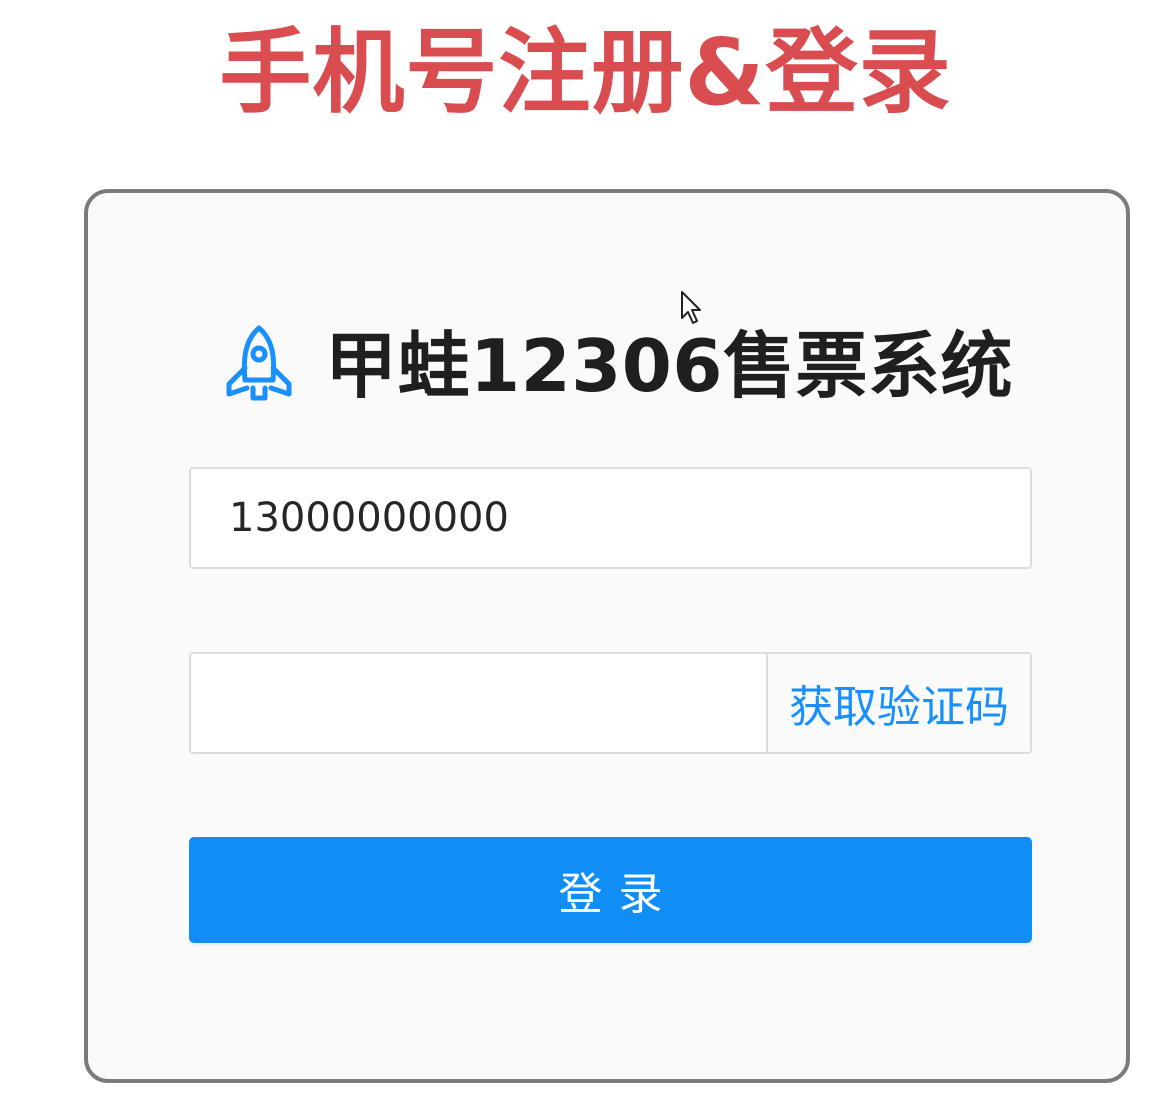 The image size is (1171, 1113). I want to click on phone-input, so click(610, 518).